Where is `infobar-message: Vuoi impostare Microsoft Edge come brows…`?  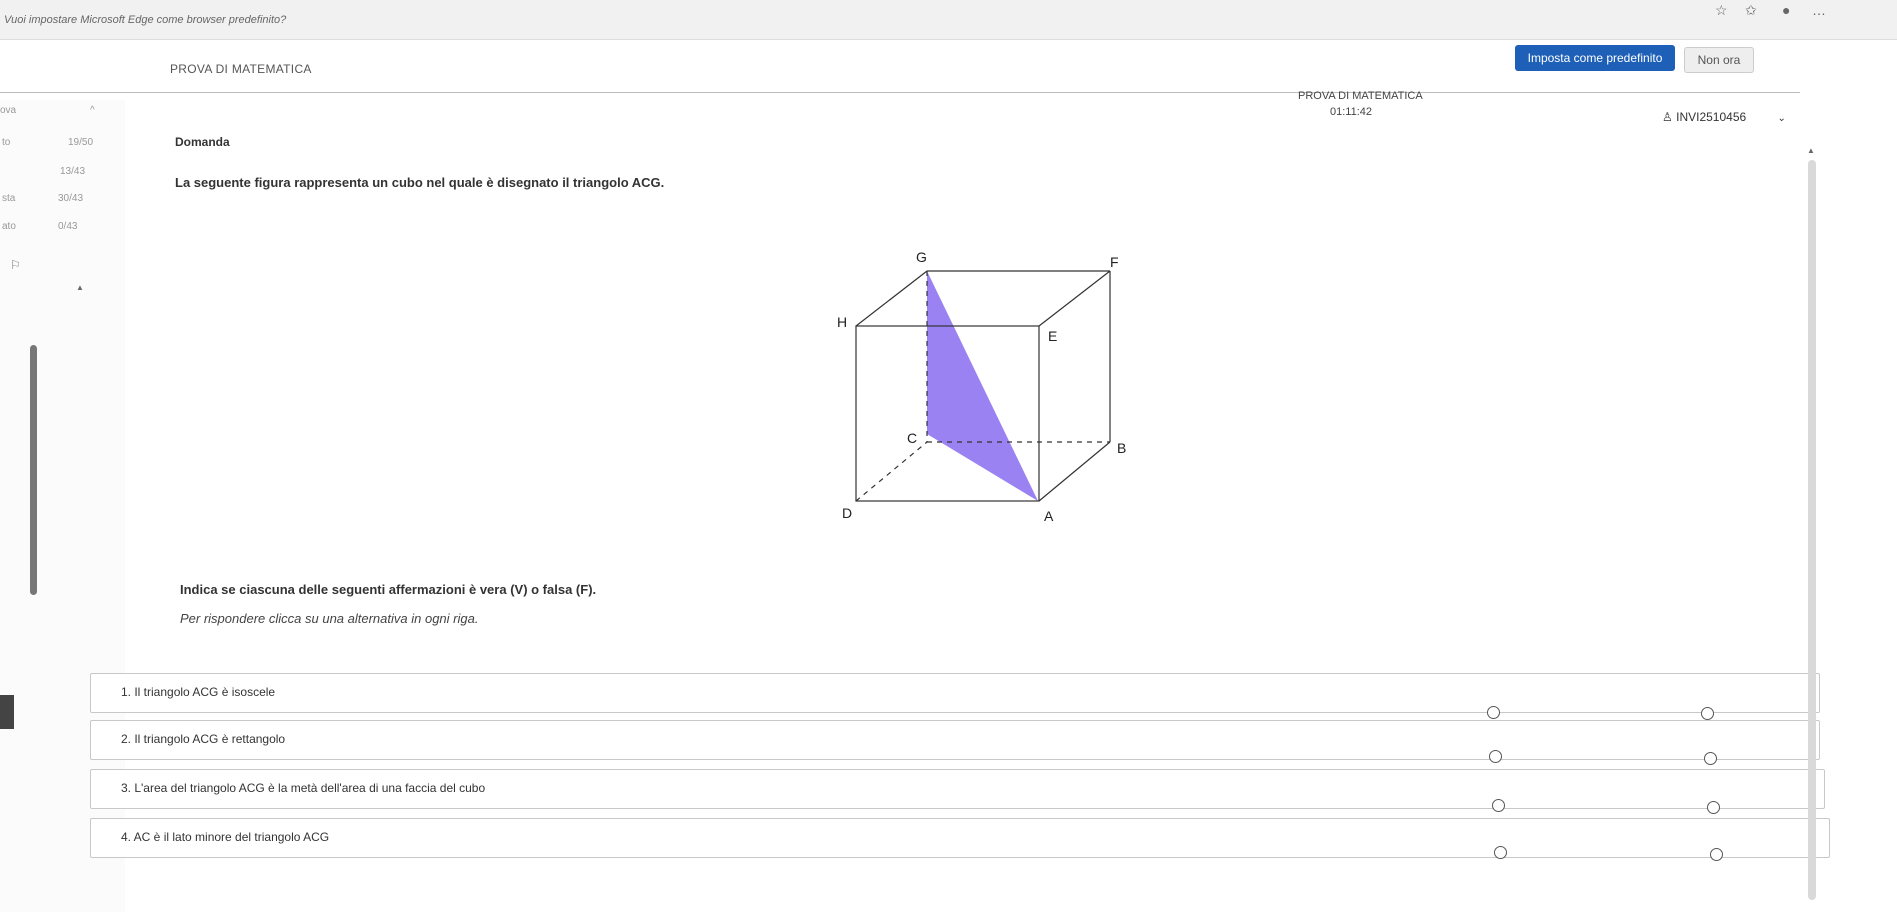
infobar-message: Vuoi impostare Microsoft Edge come brows… is located at coordinates (145, 20).